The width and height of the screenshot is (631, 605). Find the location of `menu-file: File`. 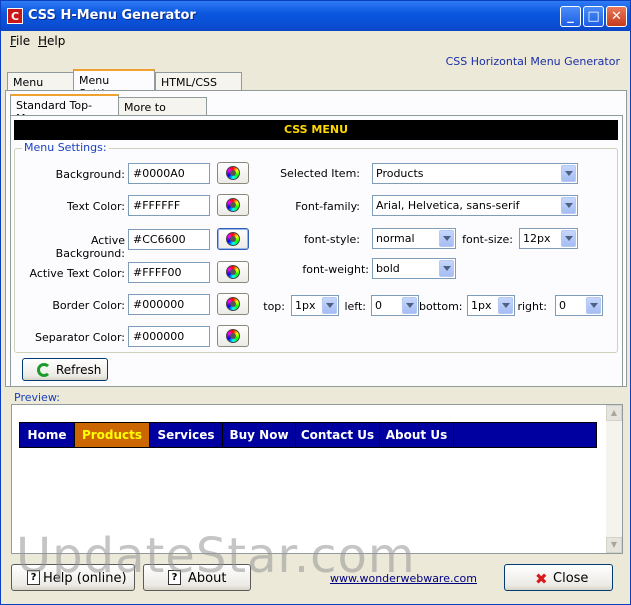

menu-file: File is located at coordinates (20, 41).